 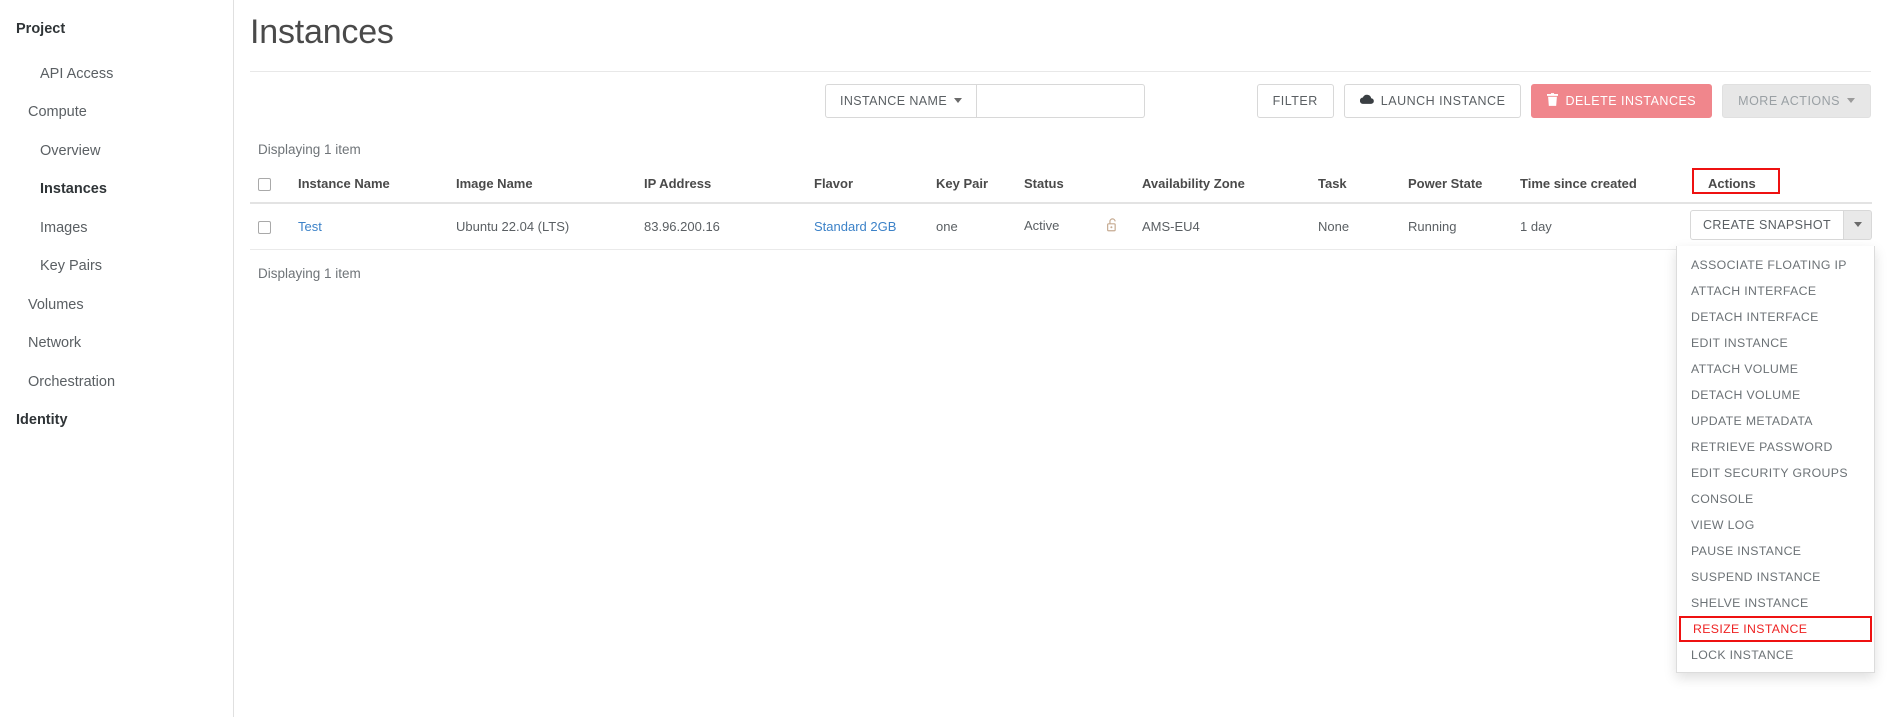 What do you see at coordinates (1775, 447) in the screenshot?
I see `menu-item-retrieve-password: RETRIEVE PASSWORD` at bounding box center [1775, 447].